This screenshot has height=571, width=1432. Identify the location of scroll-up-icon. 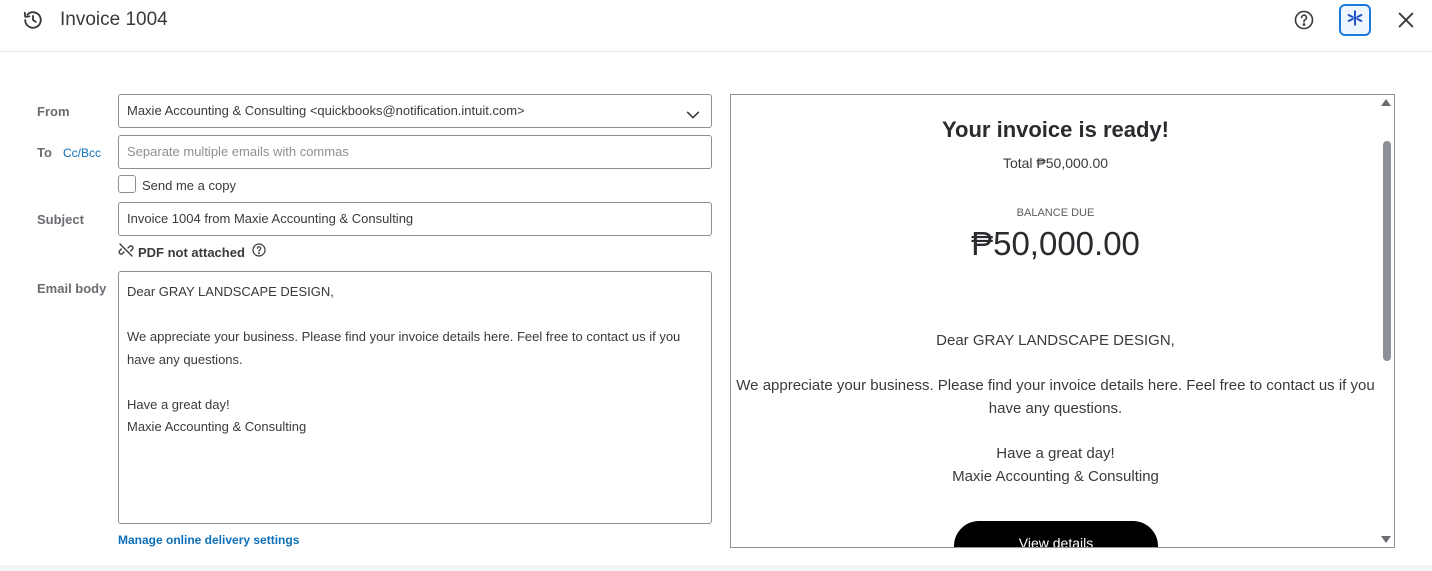
(1386, 102).